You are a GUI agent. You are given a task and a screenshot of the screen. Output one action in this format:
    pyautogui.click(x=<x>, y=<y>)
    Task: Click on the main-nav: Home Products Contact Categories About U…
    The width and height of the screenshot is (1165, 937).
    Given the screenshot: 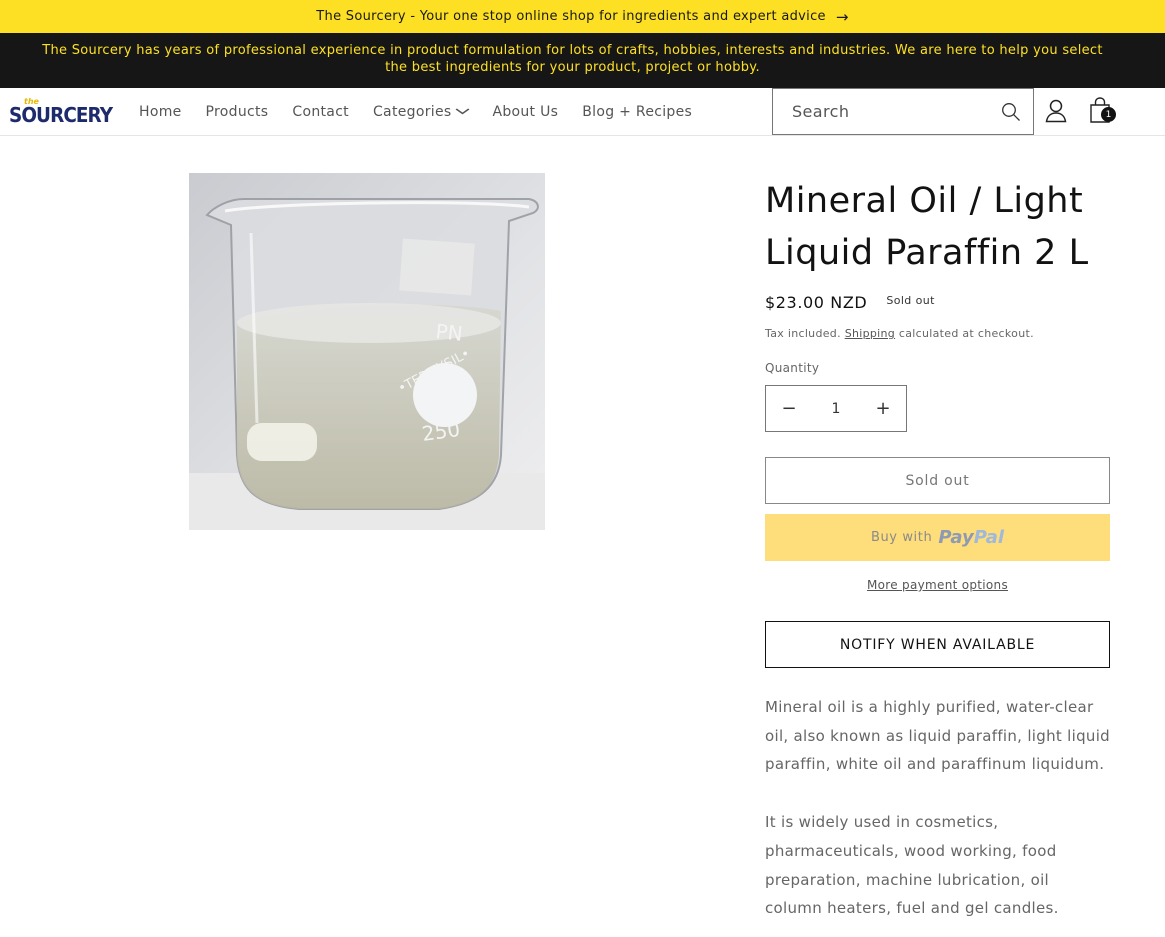 What is the action you would take?
    pyautogui.click(x=427, y=111)
    